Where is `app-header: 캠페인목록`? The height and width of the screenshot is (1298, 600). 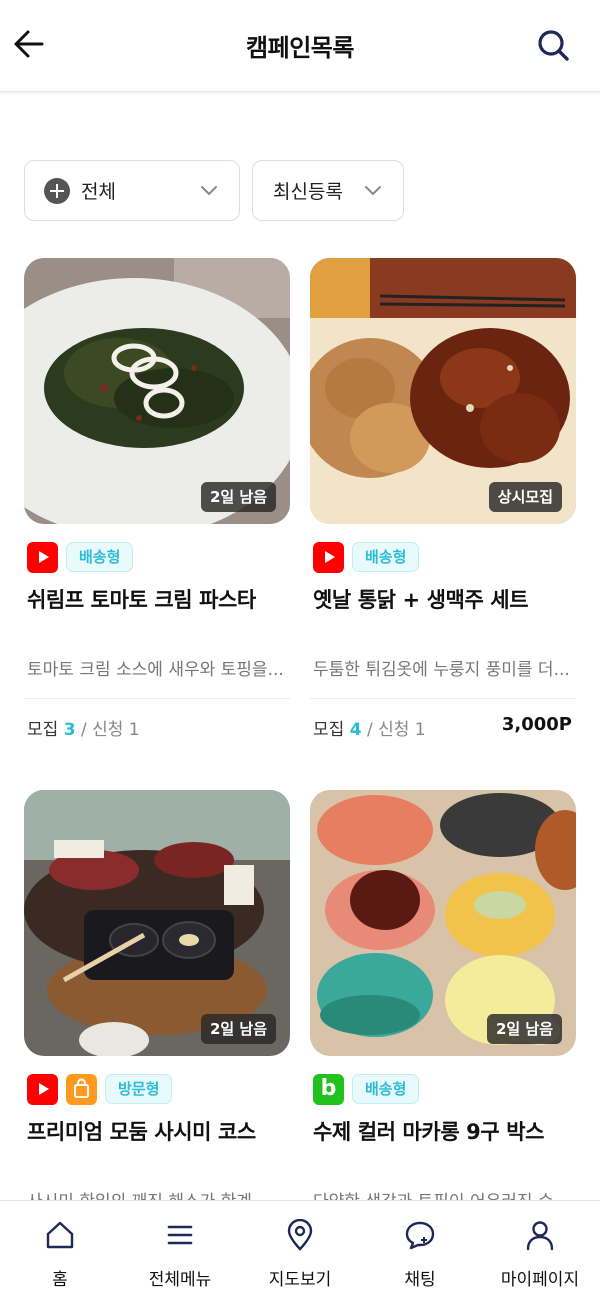 app-header: 캠페인목록 is located at coordinates (300, 46).